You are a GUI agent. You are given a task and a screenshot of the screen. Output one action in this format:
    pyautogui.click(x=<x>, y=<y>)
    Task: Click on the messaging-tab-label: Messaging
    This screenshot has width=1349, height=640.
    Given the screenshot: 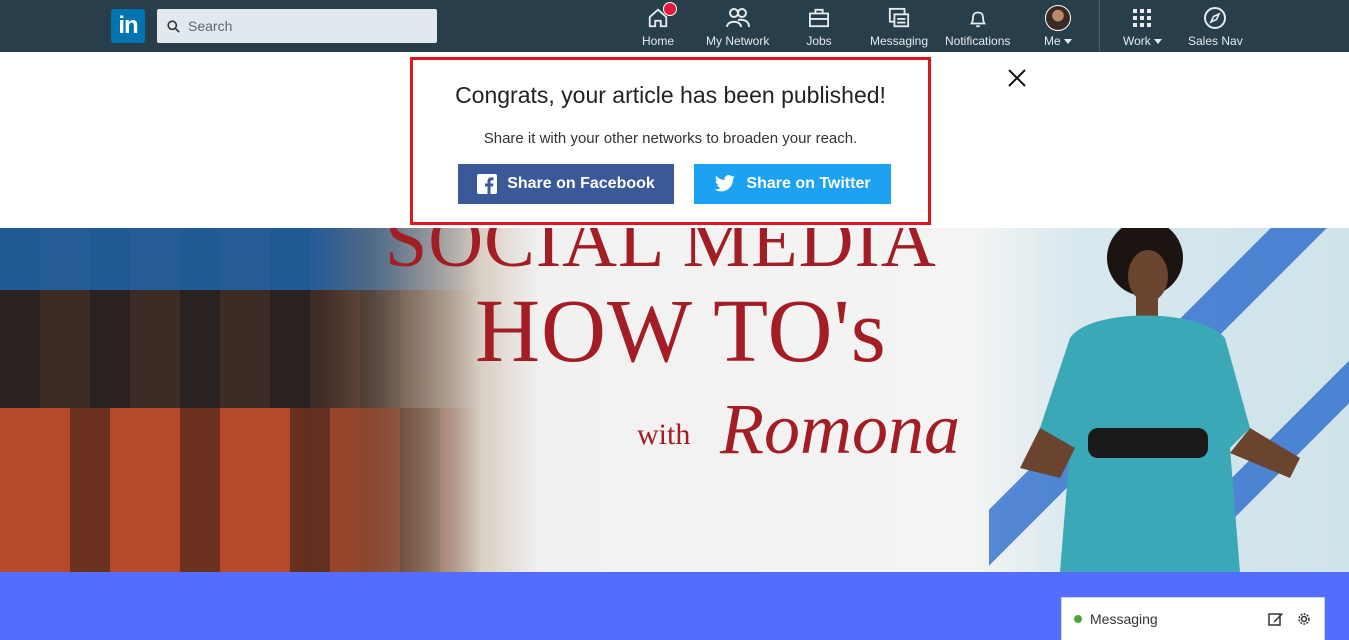 What is the action you would take?
    pyautogui.click(x=1124, y=619)
    